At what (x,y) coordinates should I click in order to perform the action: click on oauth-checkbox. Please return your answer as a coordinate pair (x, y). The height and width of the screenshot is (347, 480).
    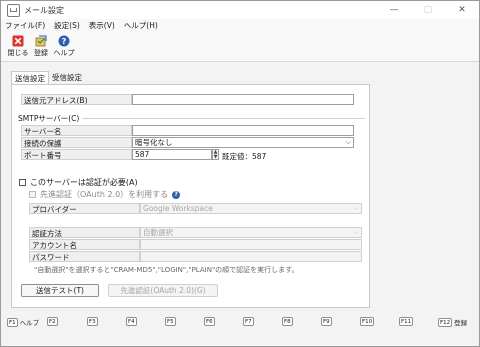
    Looking at the image, I should click on (32, 194).